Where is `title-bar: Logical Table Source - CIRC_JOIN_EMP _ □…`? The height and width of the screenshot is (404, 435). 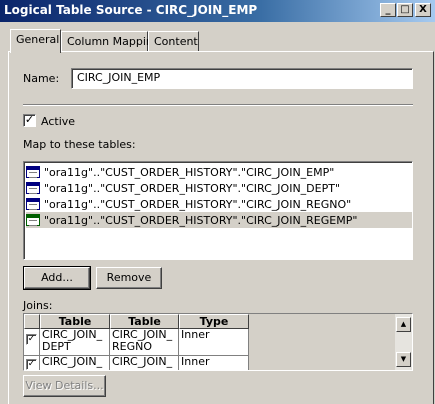
title-bar: Logical Table Source - CIRC_JOIN_EMP _ □… is located at coordinates (217, 11).